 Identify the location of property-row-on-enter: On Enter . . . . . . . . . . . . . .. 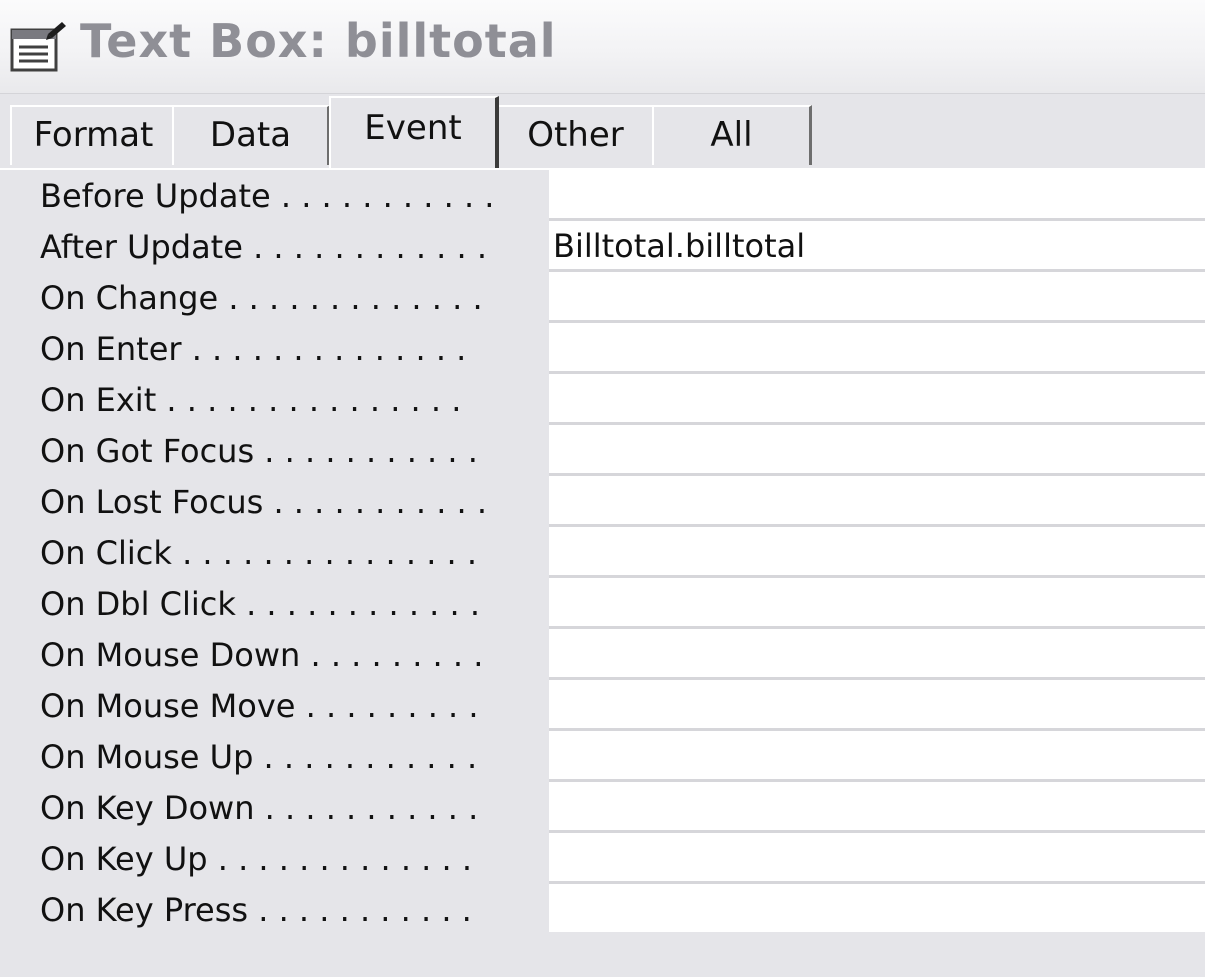
(607, 348).